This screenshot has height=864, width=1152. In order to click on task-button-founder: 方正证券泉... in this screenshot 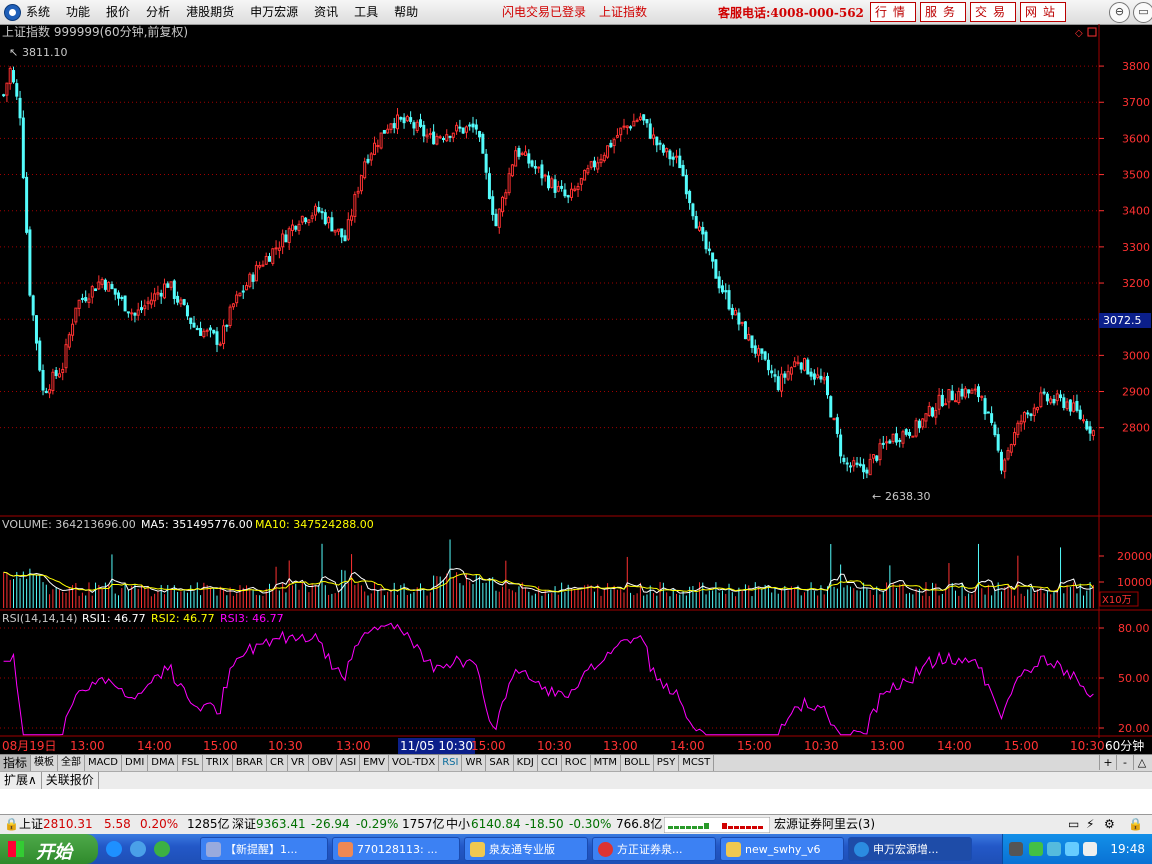, I will do `click(654, 849)`.